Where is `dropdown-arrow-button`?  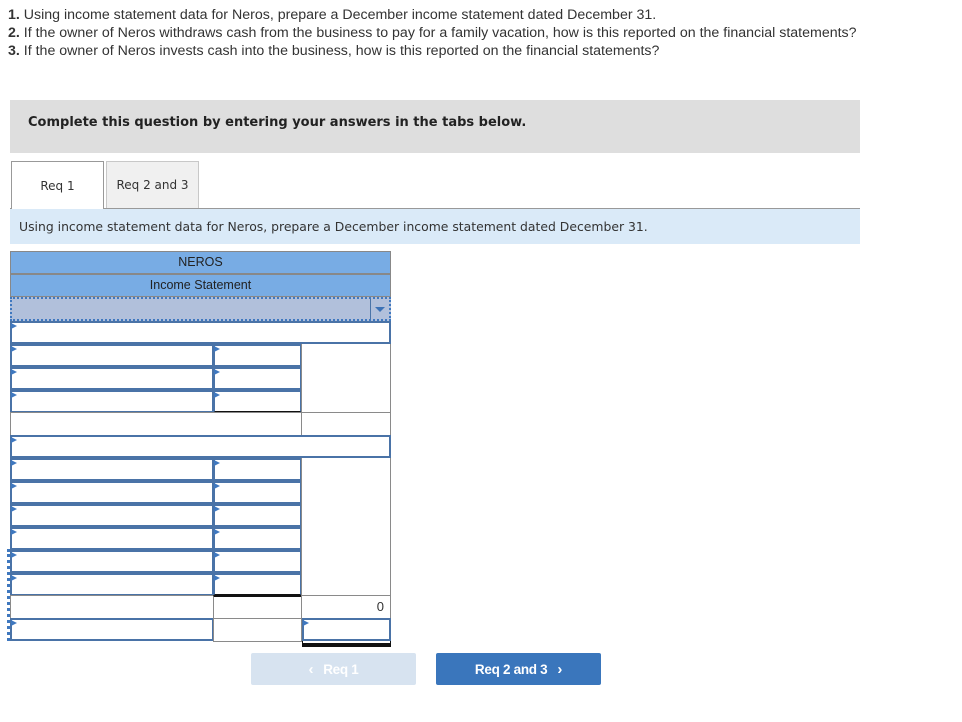 dropdown-arrow-button is located at coordinates (379, 309).